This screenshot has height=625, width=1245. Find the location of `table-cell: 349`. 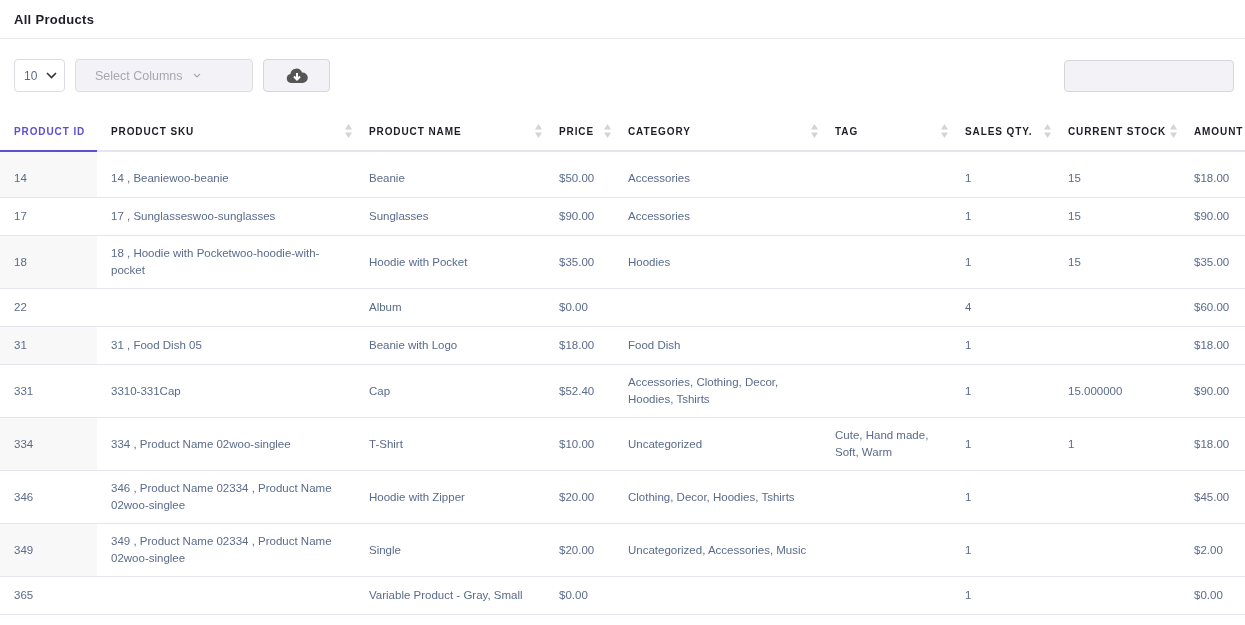

table-cell: 349 is located at coordinates (48, 550).